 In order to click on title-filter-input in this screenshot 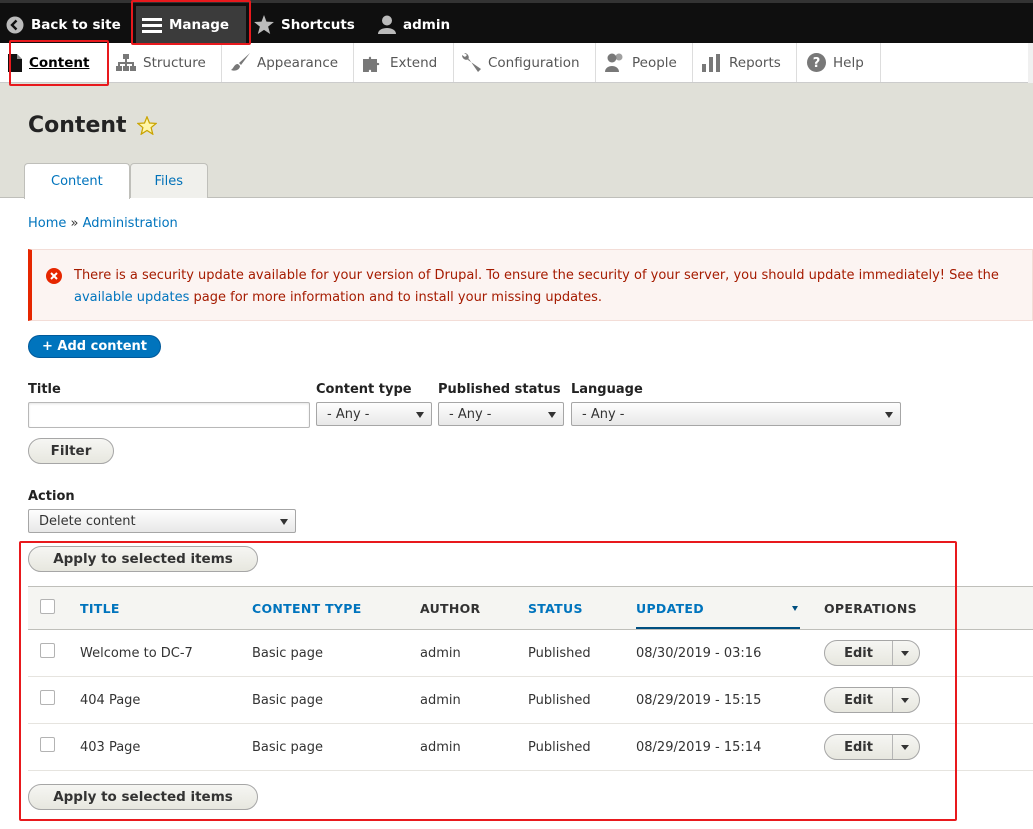, I will do `click(169, 415)`.